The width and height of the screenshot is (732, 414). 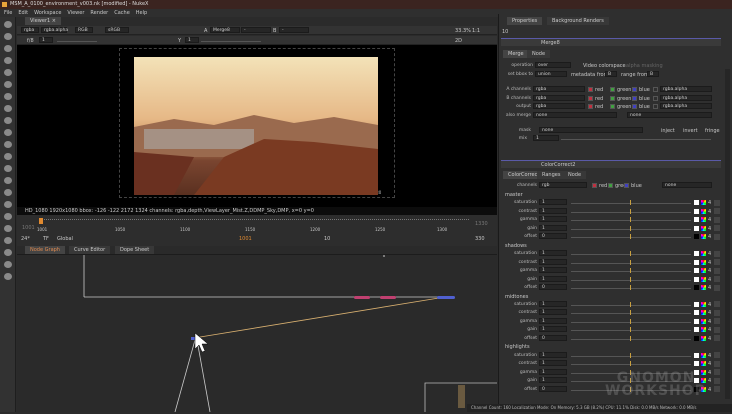 I want to click on group-header-master: master, so click(x=514, y=195).